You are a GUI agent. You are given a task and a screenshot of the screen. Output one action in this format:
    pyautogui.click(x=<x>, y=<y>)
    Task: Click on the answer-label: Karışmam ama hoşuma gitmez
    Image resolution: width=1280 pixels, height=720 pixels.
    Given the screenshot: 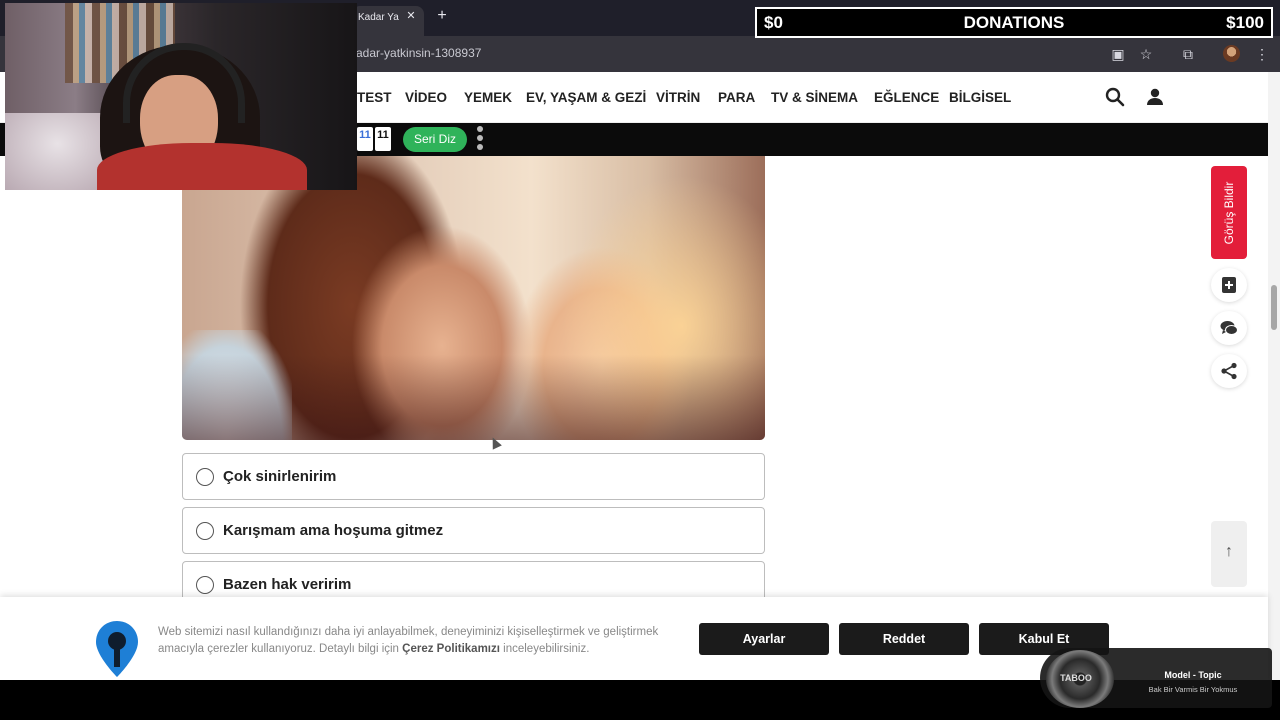 What is the action you would take?
    pyautogui.click(x=333, y=530)
    